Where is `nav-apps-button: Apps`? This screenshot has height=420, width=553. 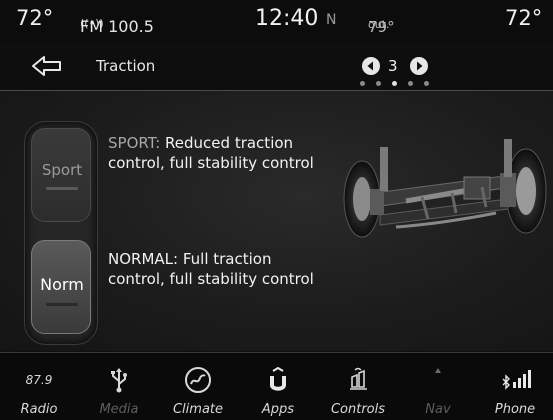 nav-apps-button: Apps is located at coordinates (278, 386).